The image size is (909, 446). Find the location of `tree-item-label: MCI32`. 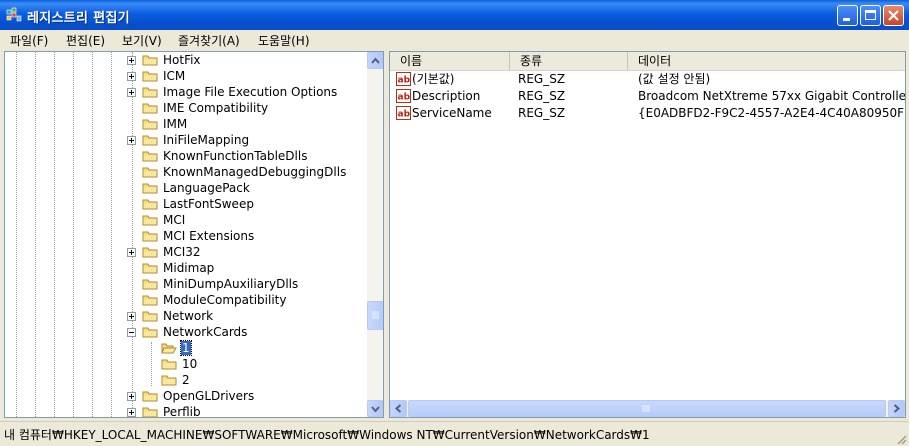

tree-item-label: MCI32 is located at coordinates (182, 252).